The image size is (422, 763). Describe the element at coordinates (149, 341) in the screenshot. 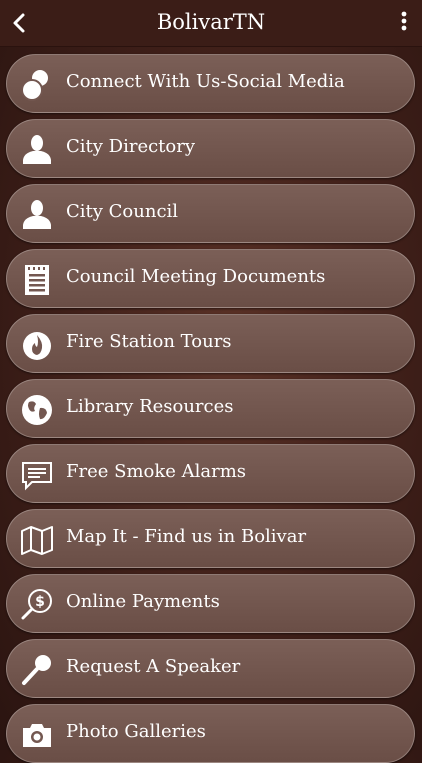

I see `menu-item-label: Fire Station Tours` at that location.